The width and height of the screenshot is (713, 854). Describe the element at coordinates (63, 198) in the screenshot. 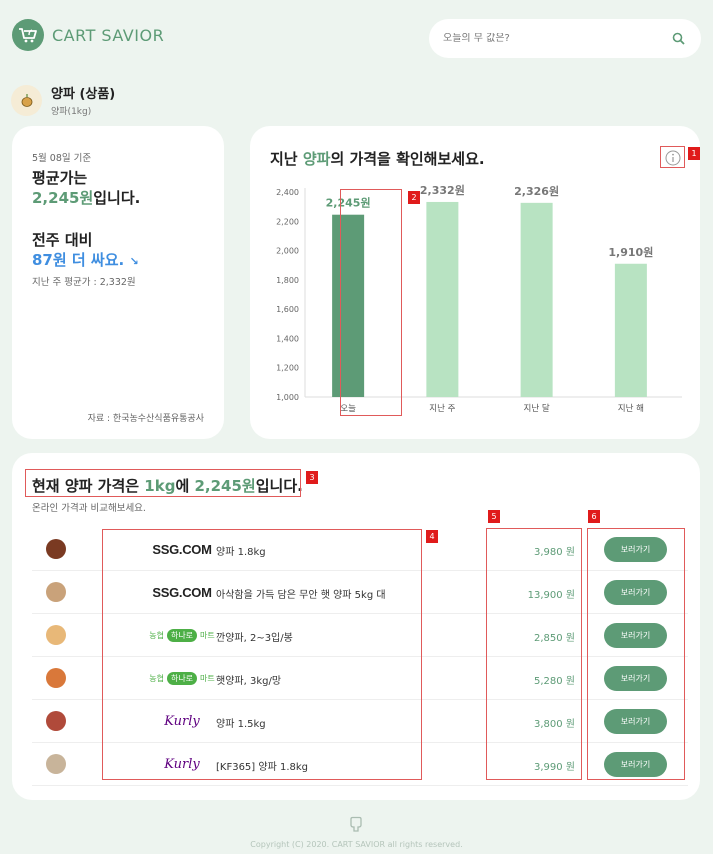

I see `avg-price: 2,245원` at that location.